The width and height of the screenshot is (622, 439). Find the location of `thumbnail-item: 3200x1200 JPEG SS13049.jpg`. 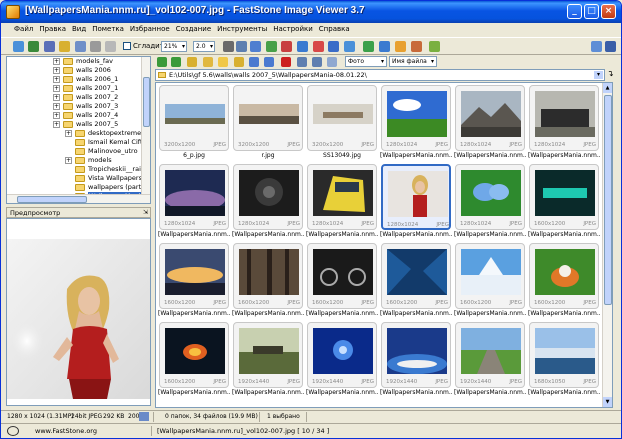

thumbnail-item: 3200x1200 JPEG SS13049.jpg is located at coordinates (342, 123).